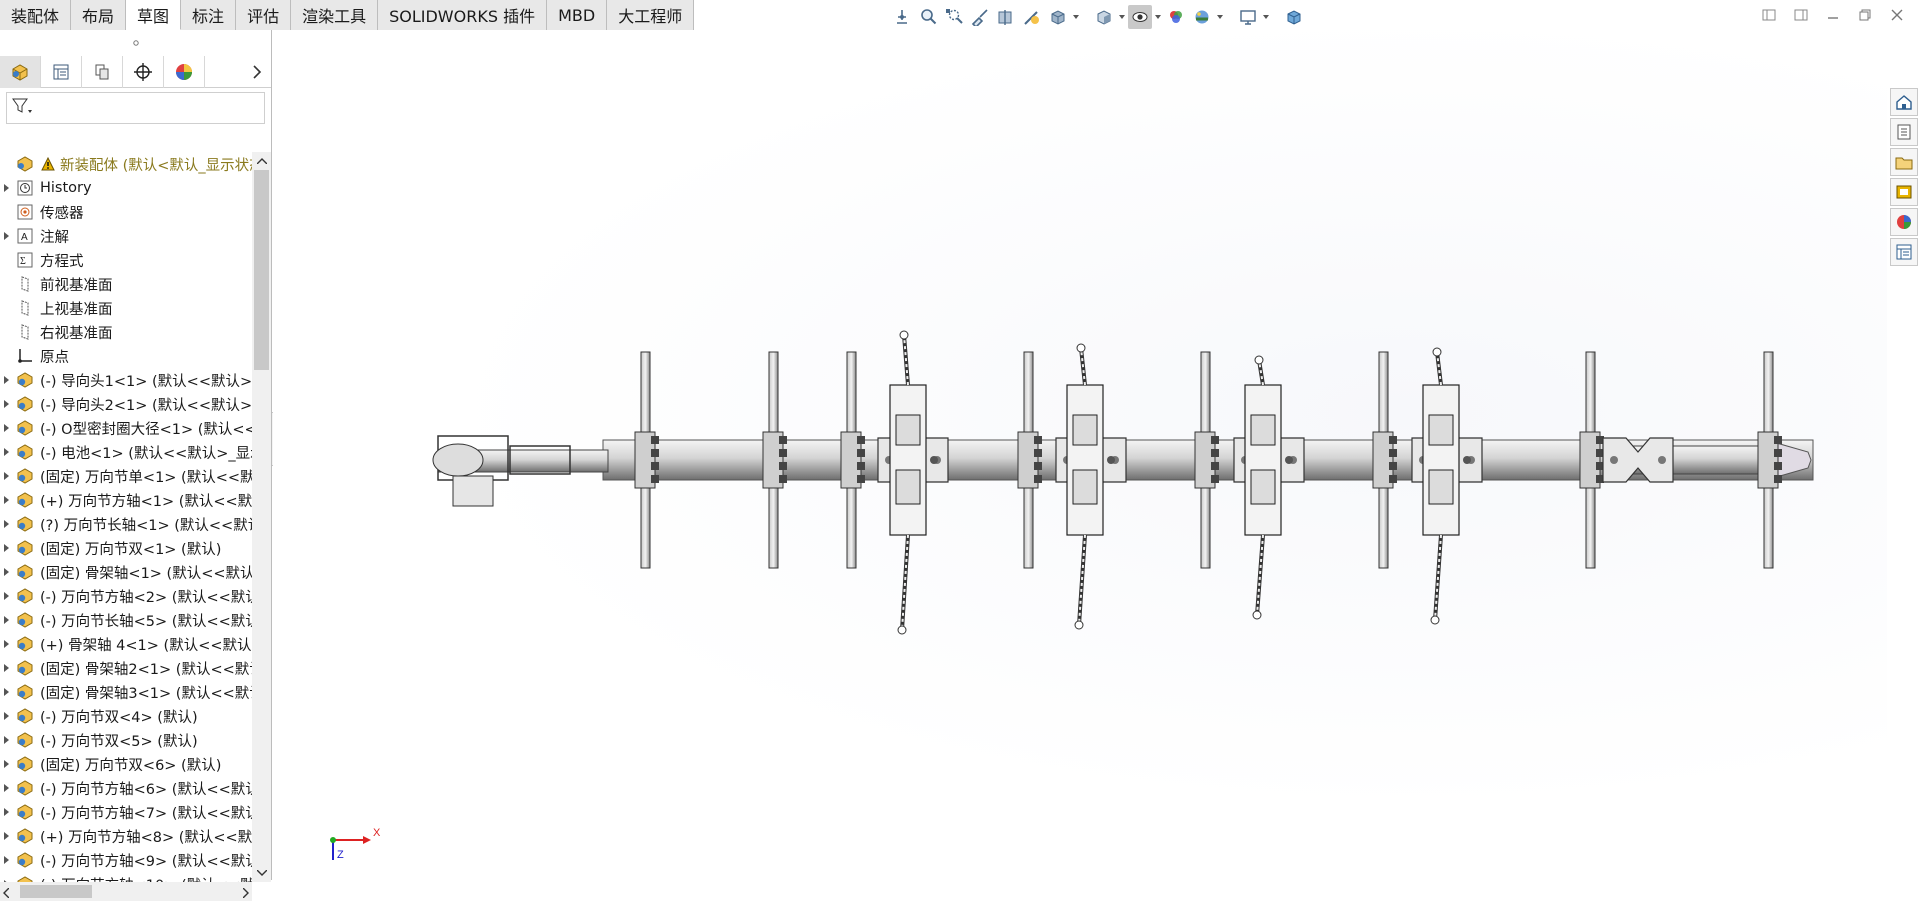 This screenshot has width=1920, height=902. I want to click on tab-7: MBD, so click(577, 15).